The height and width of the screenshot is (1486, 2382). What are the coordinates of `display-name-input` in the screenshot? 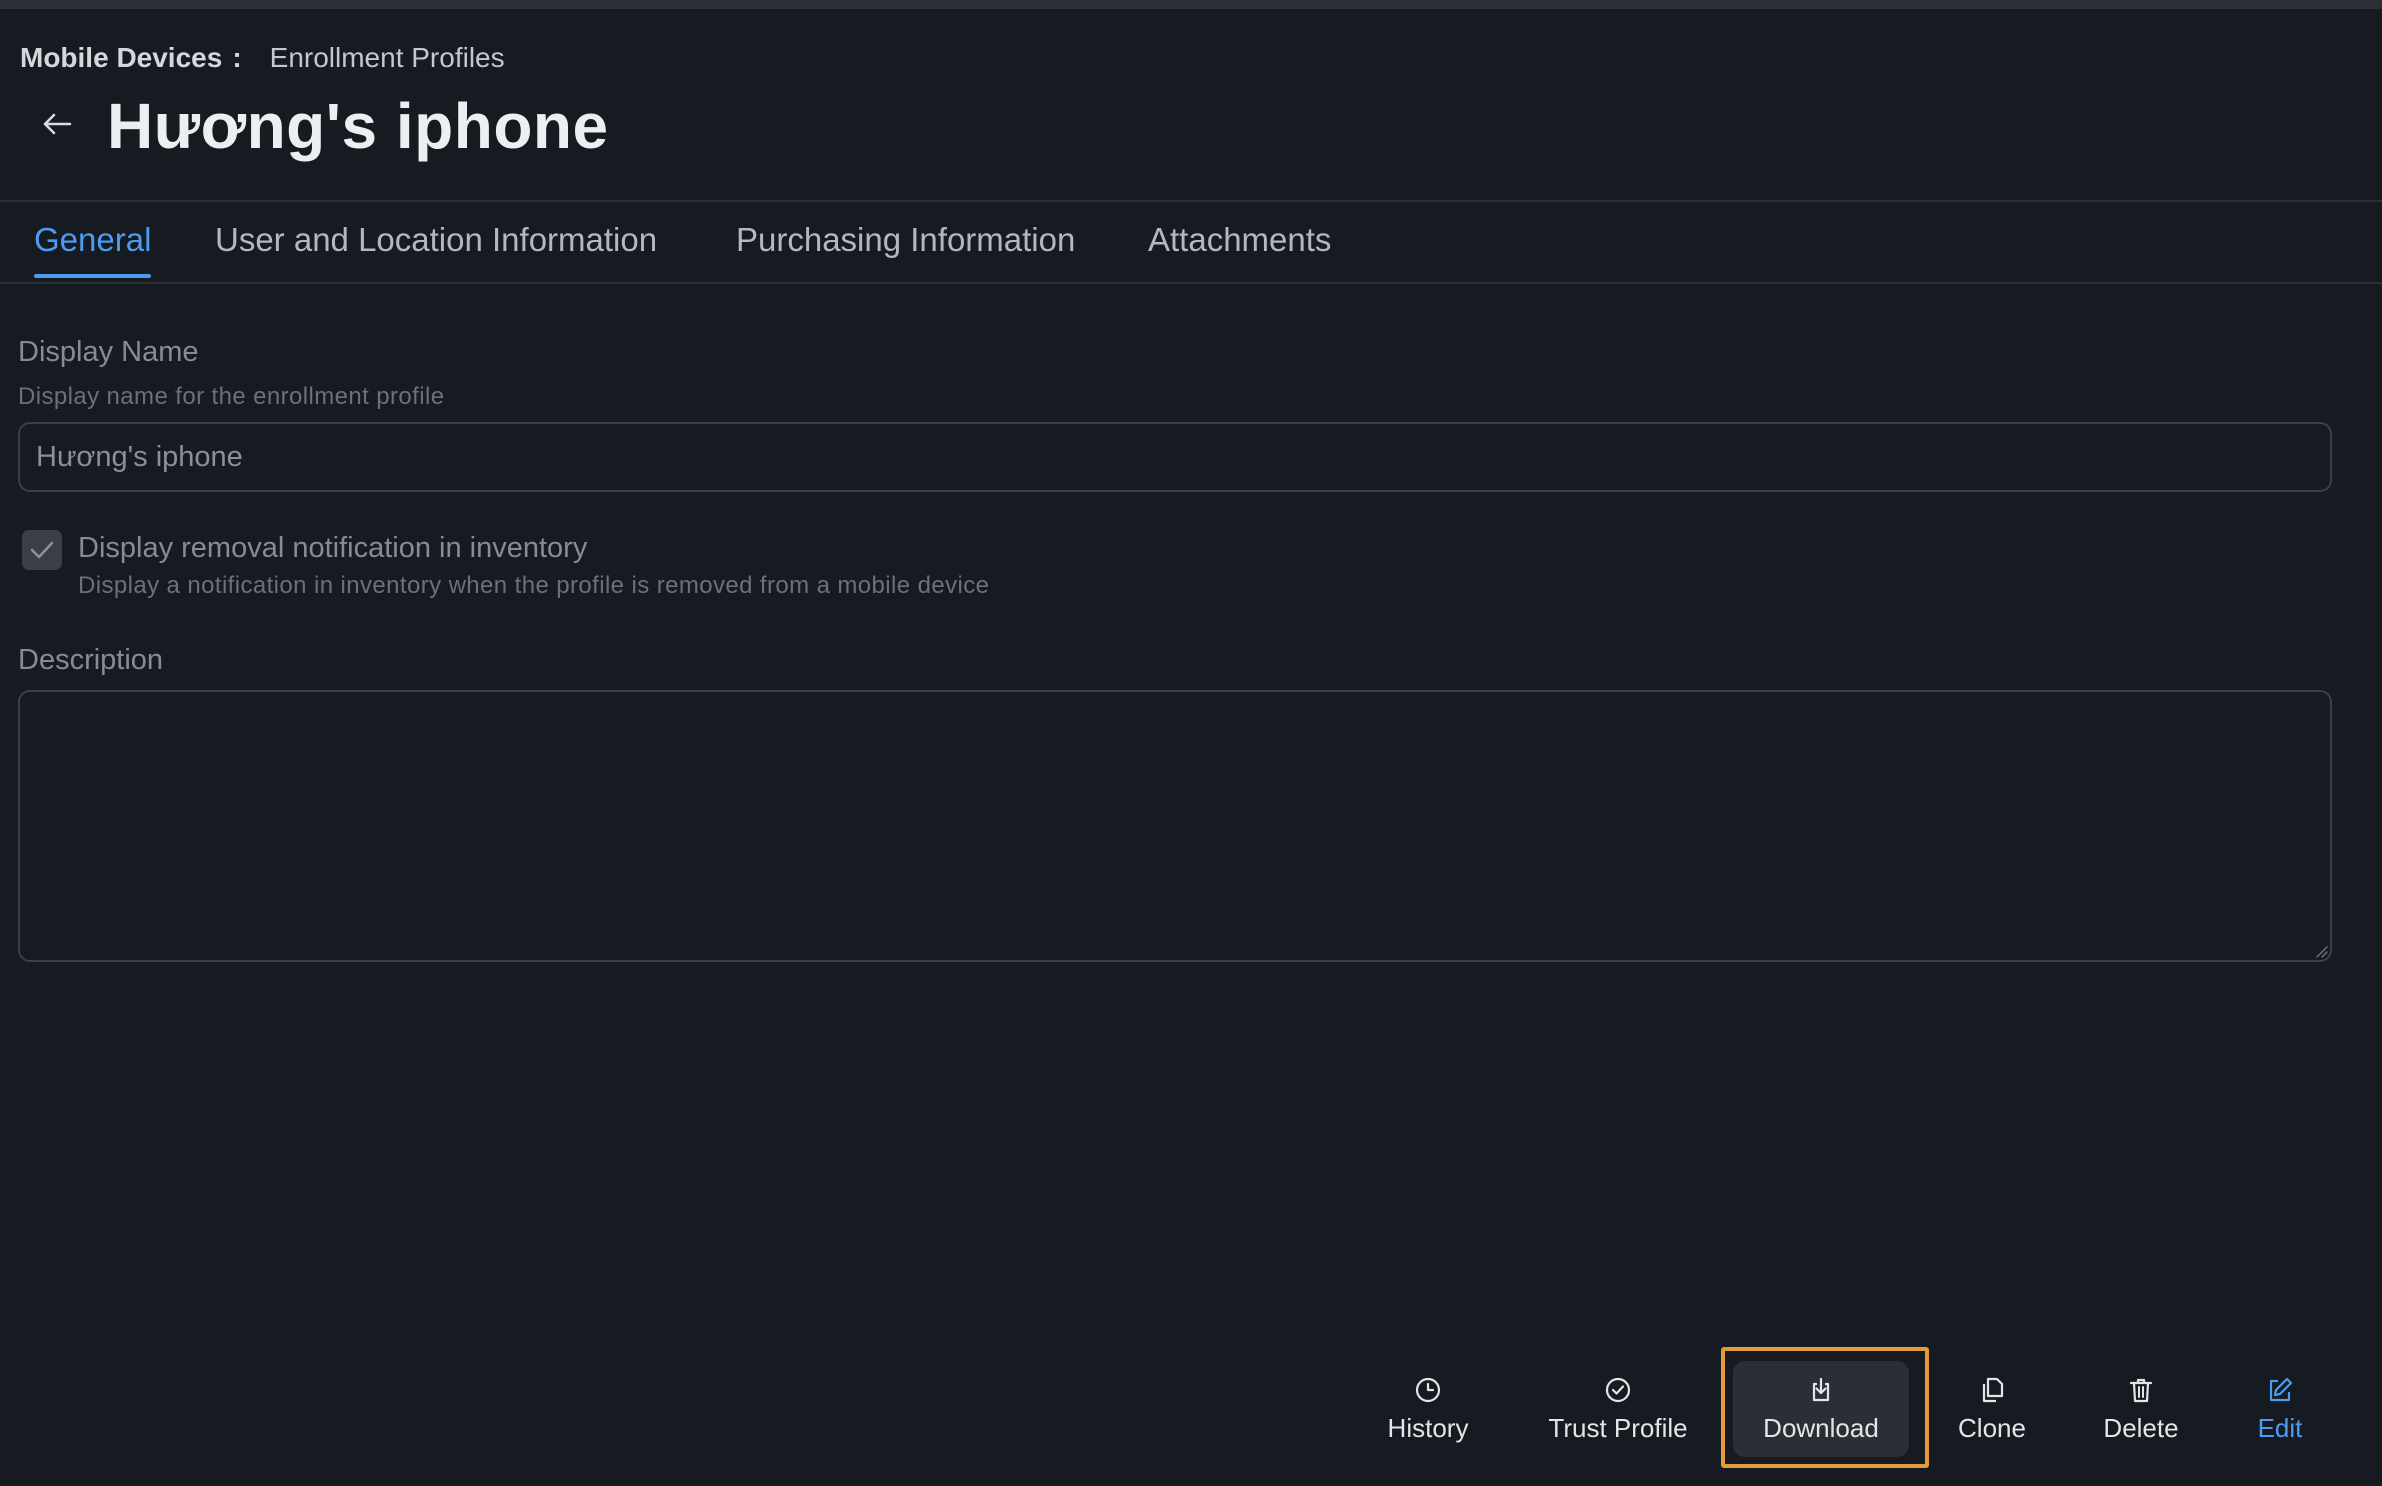 It's located at (1175, 457).